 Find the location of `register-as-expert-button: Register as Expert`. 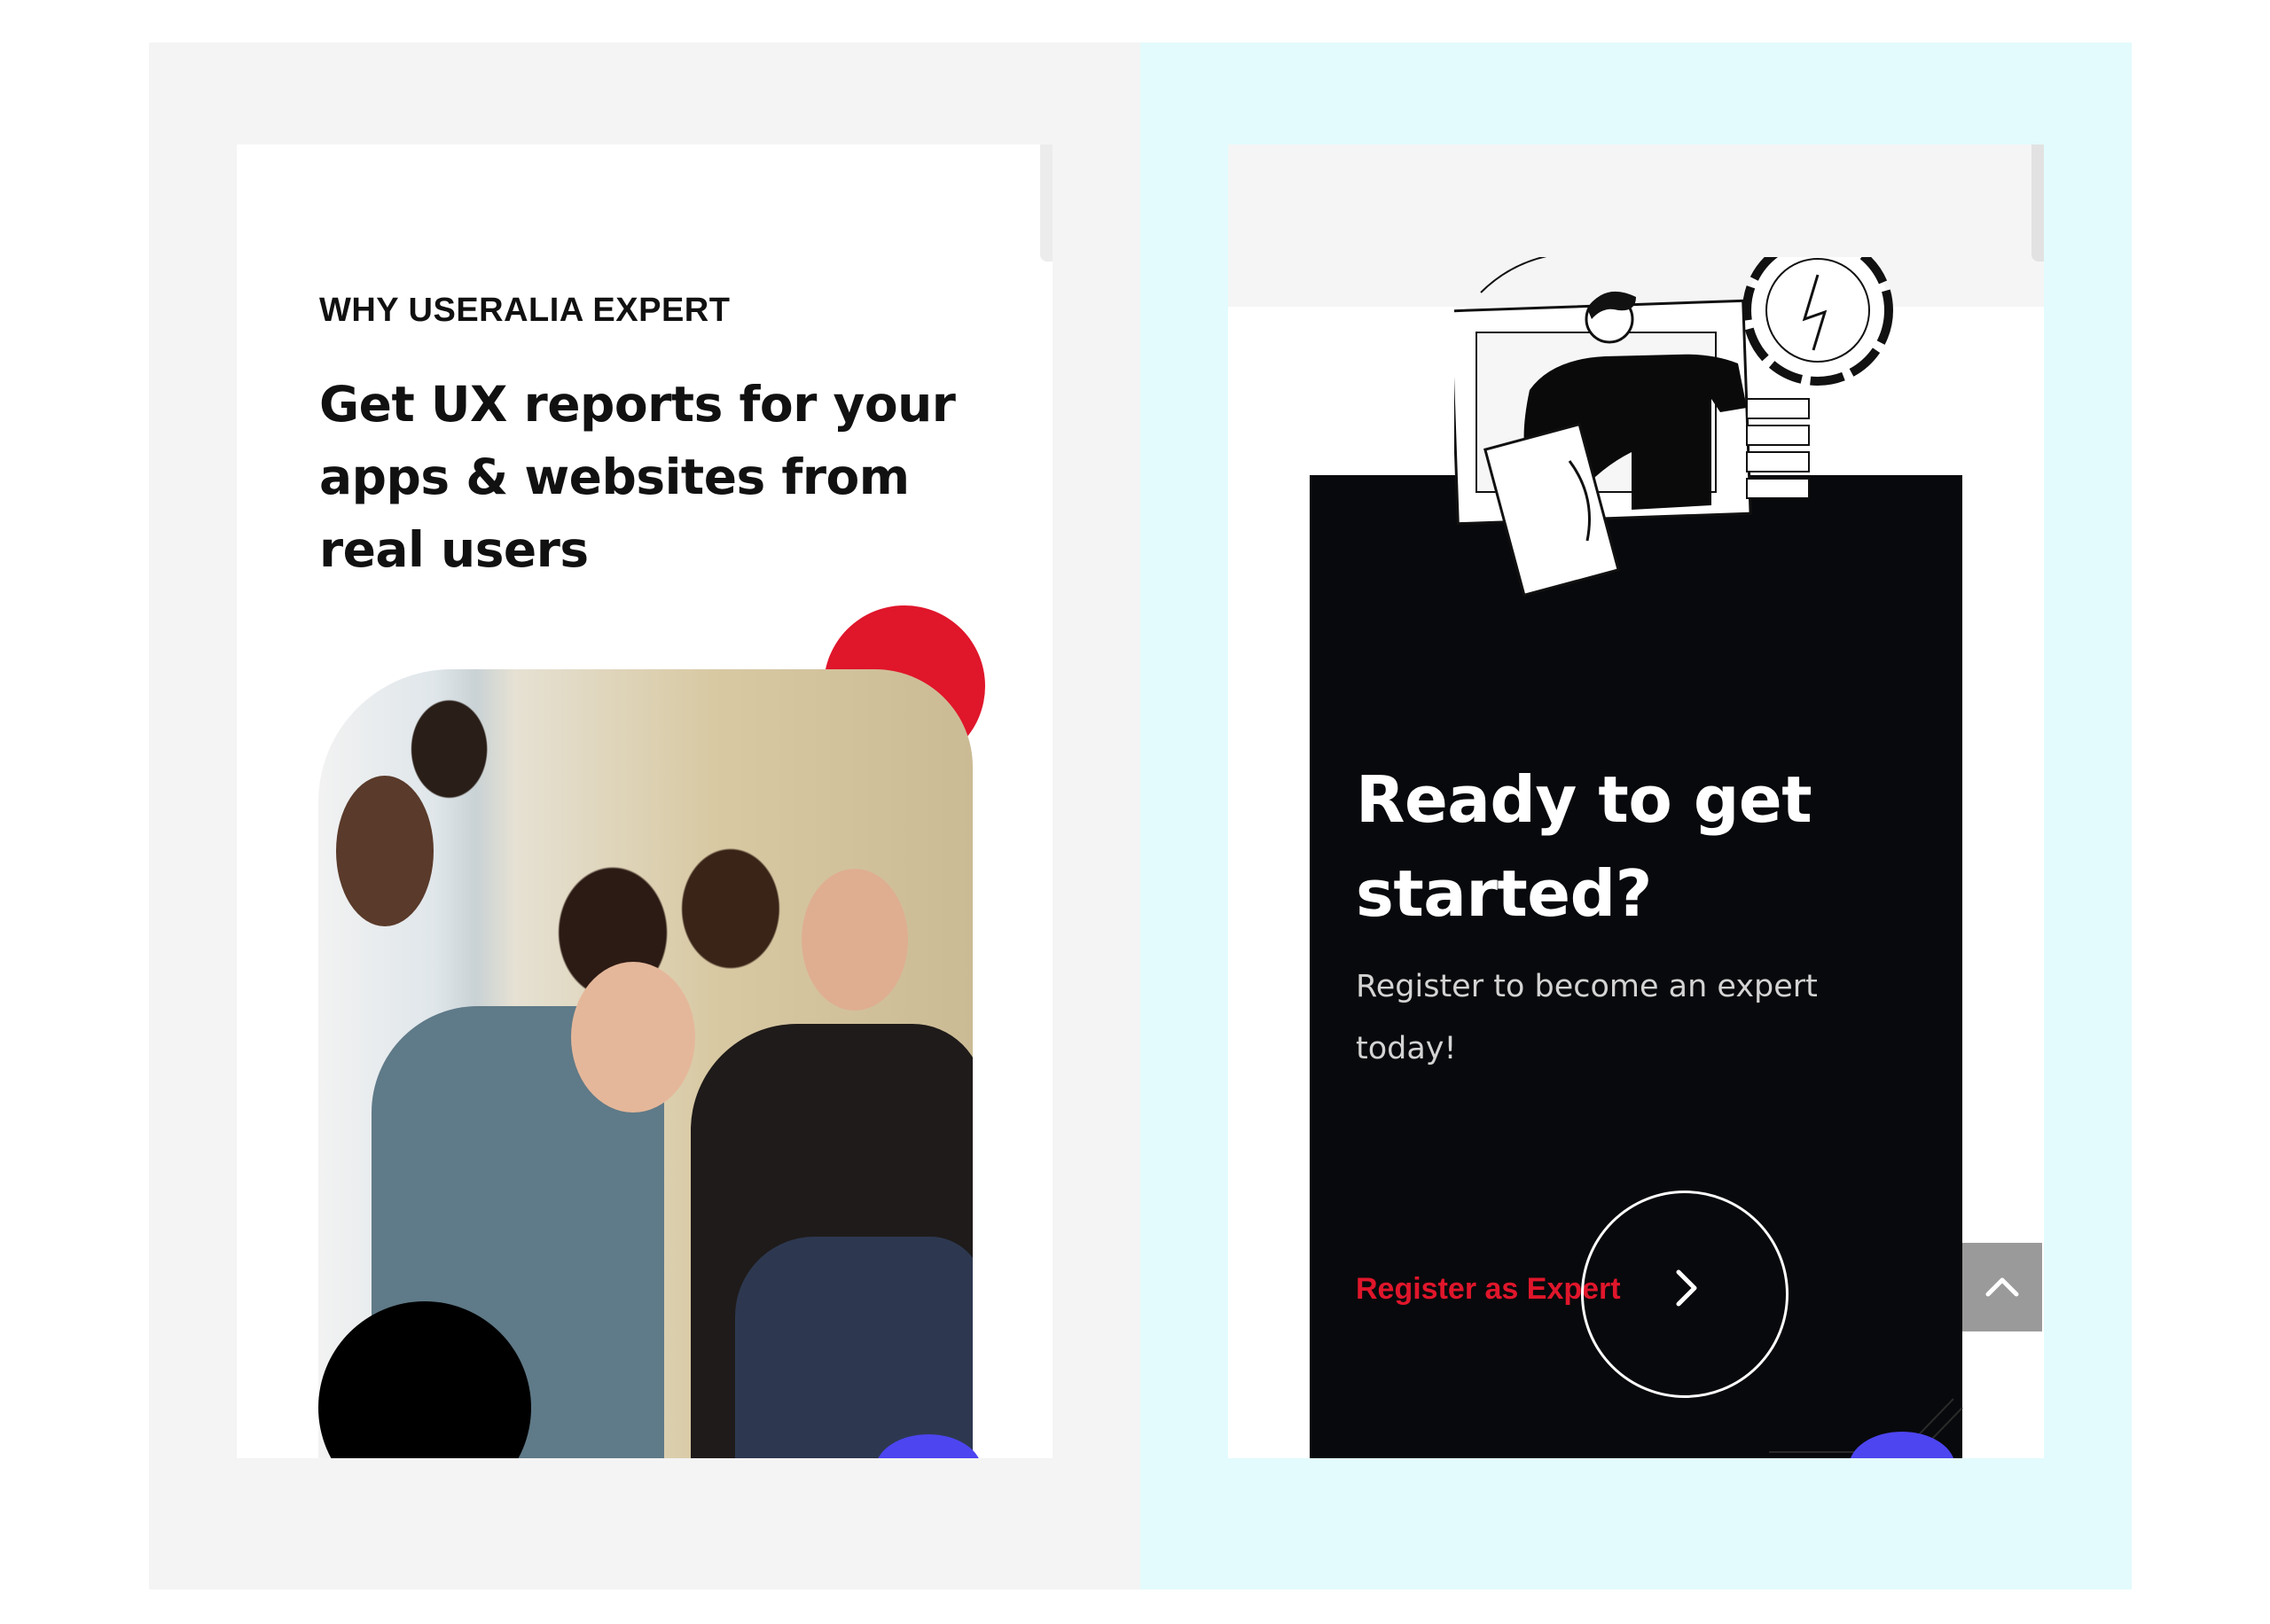

register-as-expert-button: Register as Expert is located at coordinates (1586, 1294).